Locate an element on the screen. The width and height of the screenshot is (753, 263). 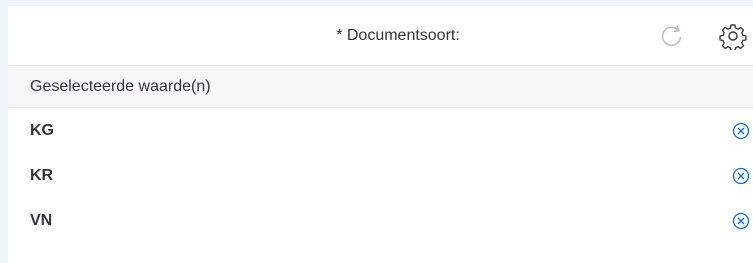
refresh-icon is located at coordinates (671, 35).